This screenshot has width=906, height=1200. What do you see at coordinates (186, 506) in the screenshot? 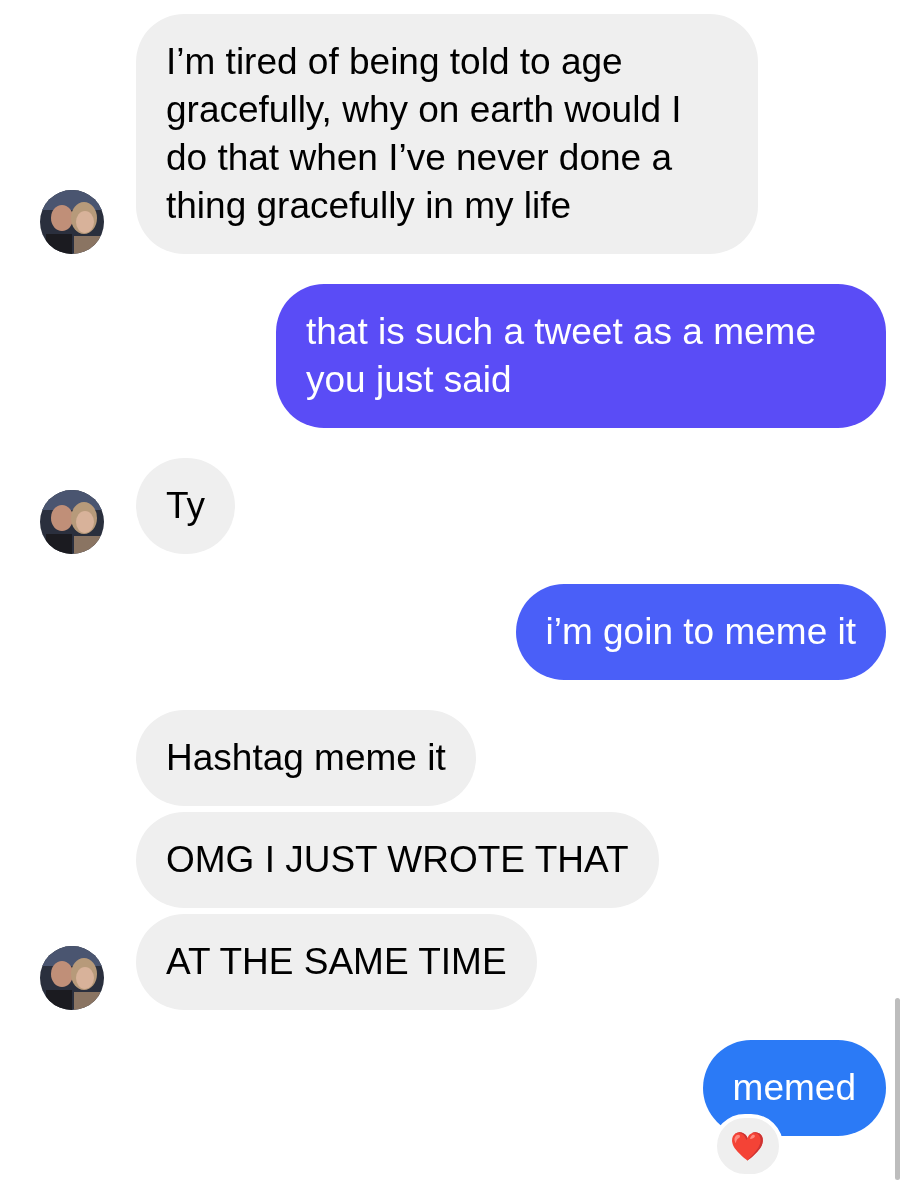
I see `message-bubble: Ty` at bounding box center [186, 506].